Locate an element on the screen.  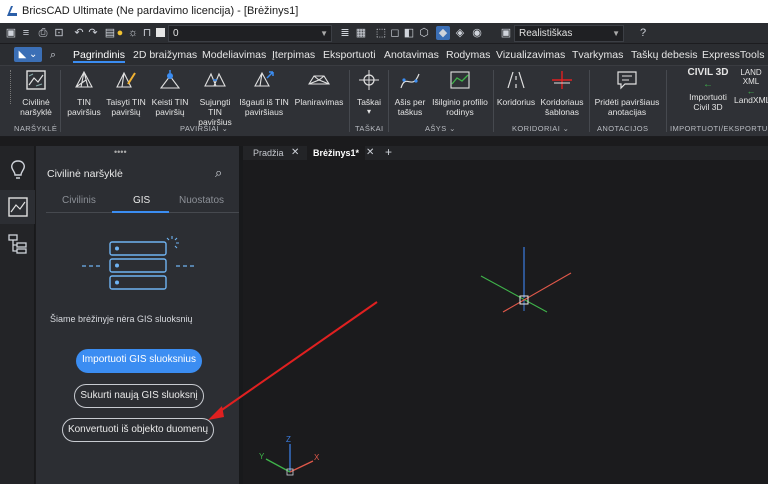
view-cube-icon: ⬡ is located at coordinates (424, 33).